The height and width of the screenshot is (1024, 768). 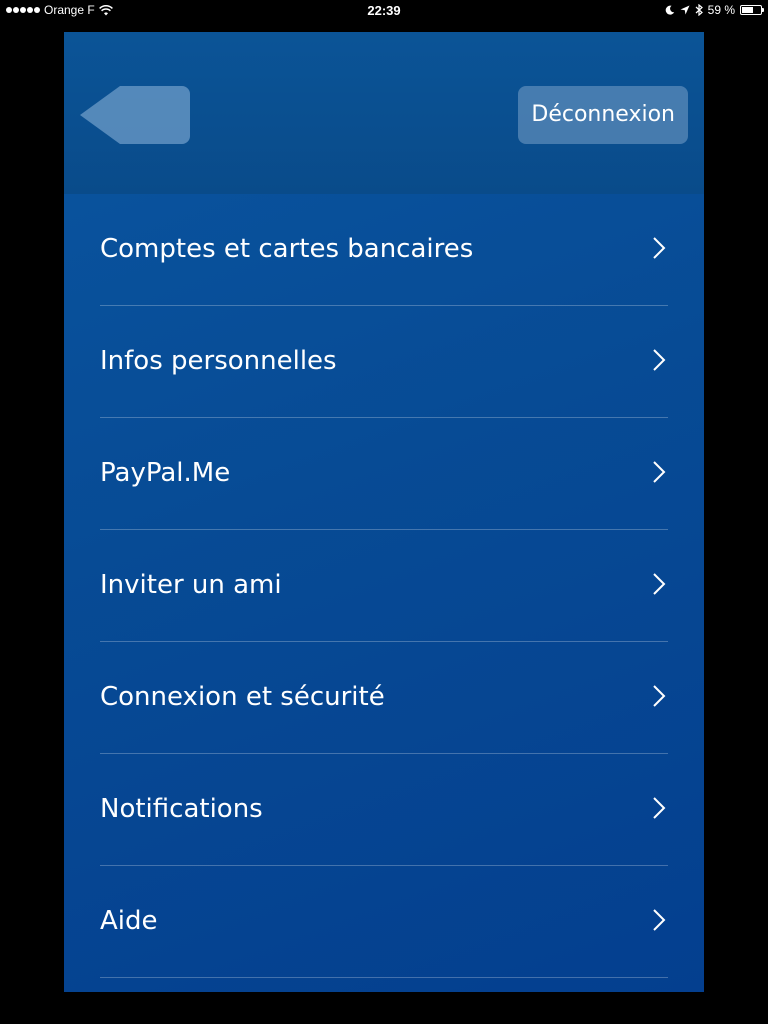 I want to click on menu-item-label: PayPal.Me, so click(x=165, y=473).